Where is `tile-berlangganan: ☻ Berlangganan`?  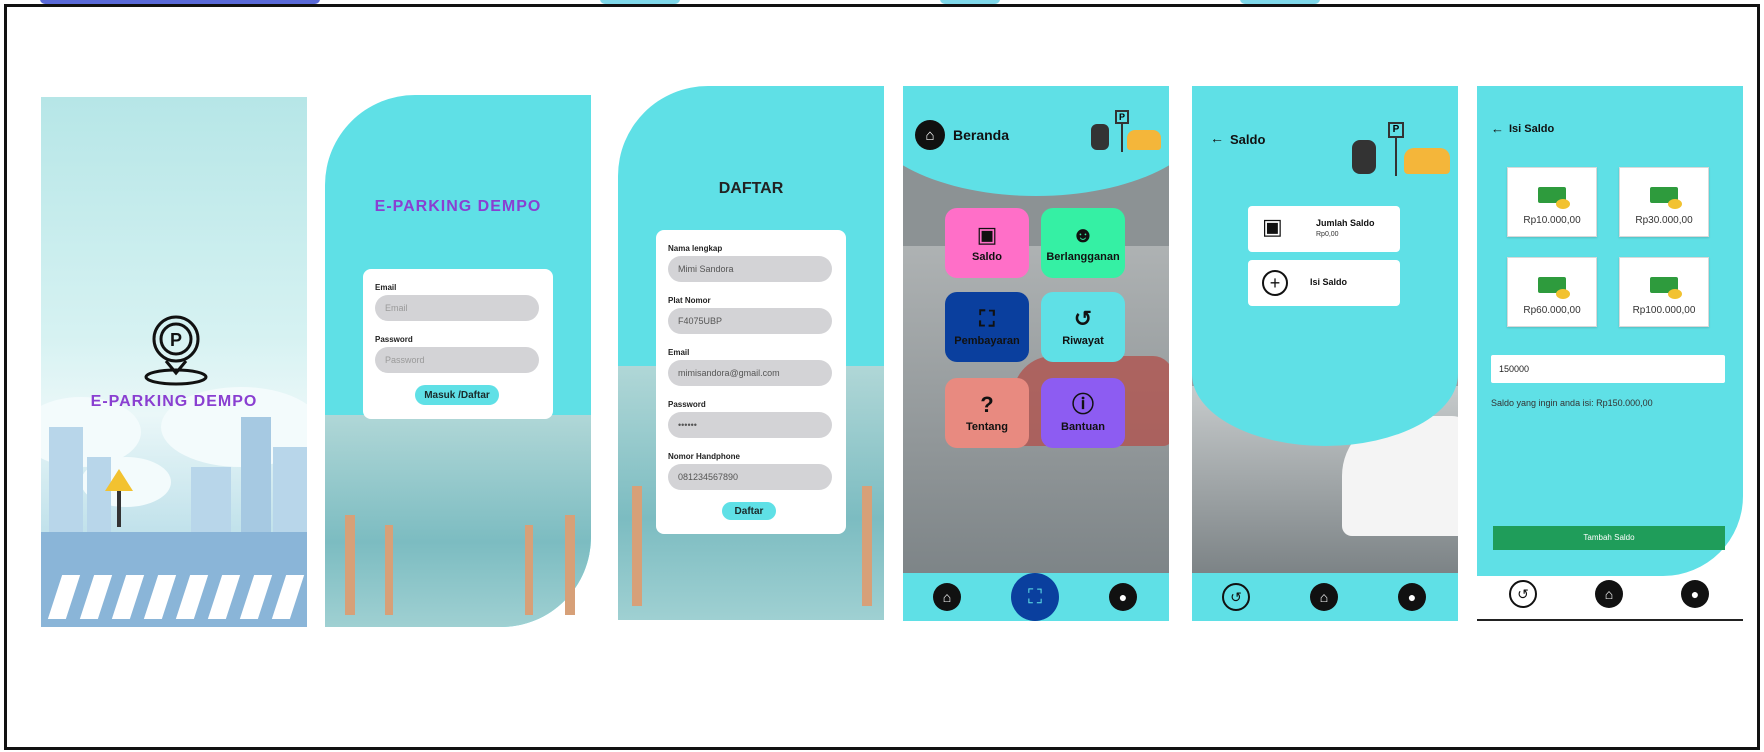
tile-berlangganan: ☻ Berlangganan is located at coordinates (1083, 243).